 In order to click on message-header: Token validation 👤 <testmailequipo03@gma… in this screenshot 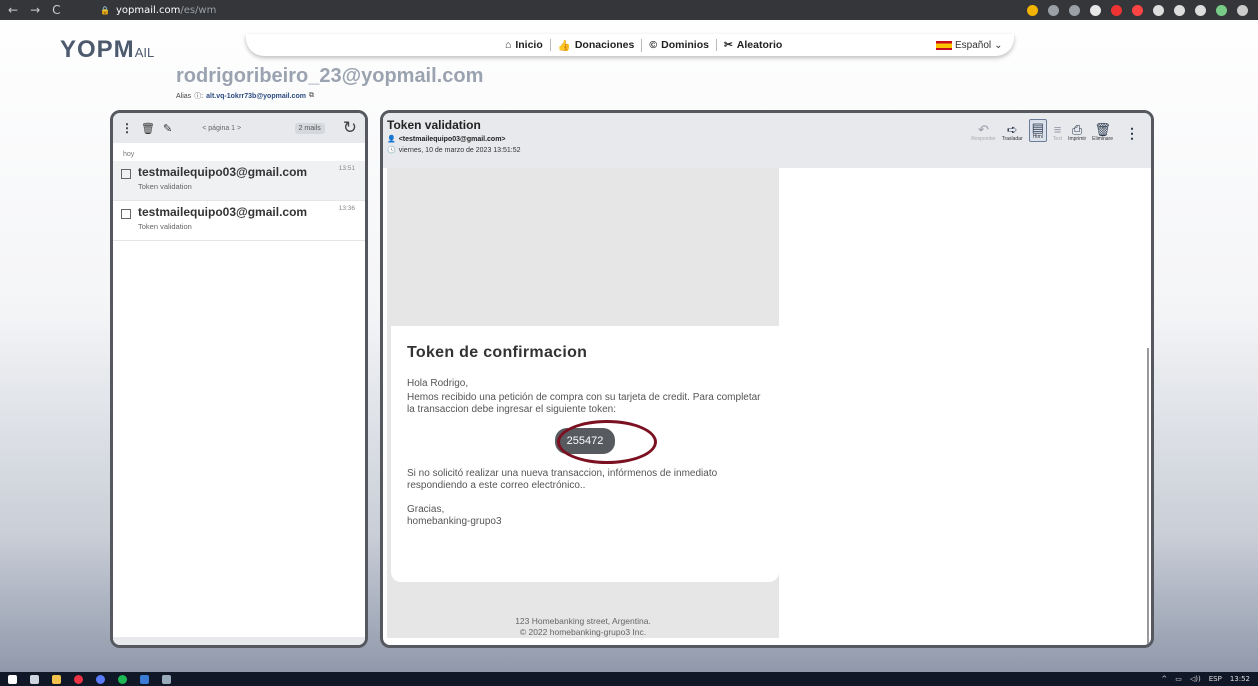, I will do `click(767, 140)`.